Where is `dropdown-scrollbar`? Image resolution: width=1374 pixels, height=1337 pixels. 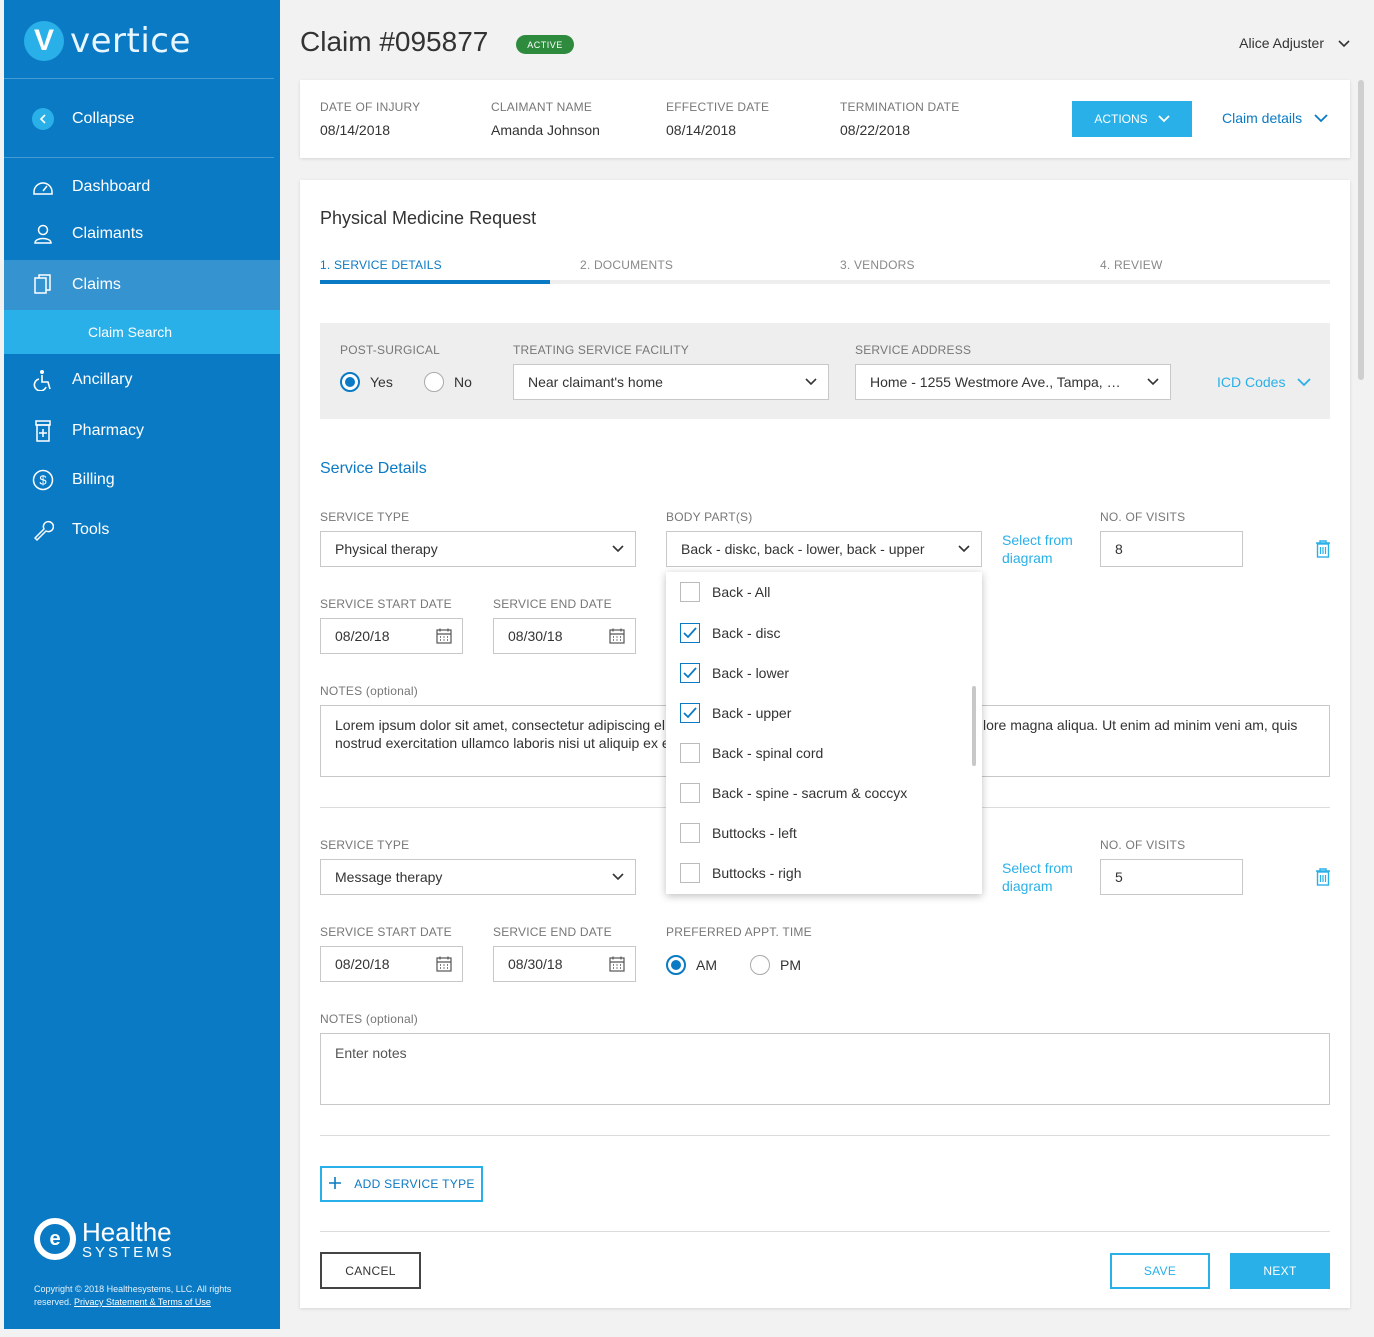 dropdown-scrollbar is located at coordinates (974, 726).